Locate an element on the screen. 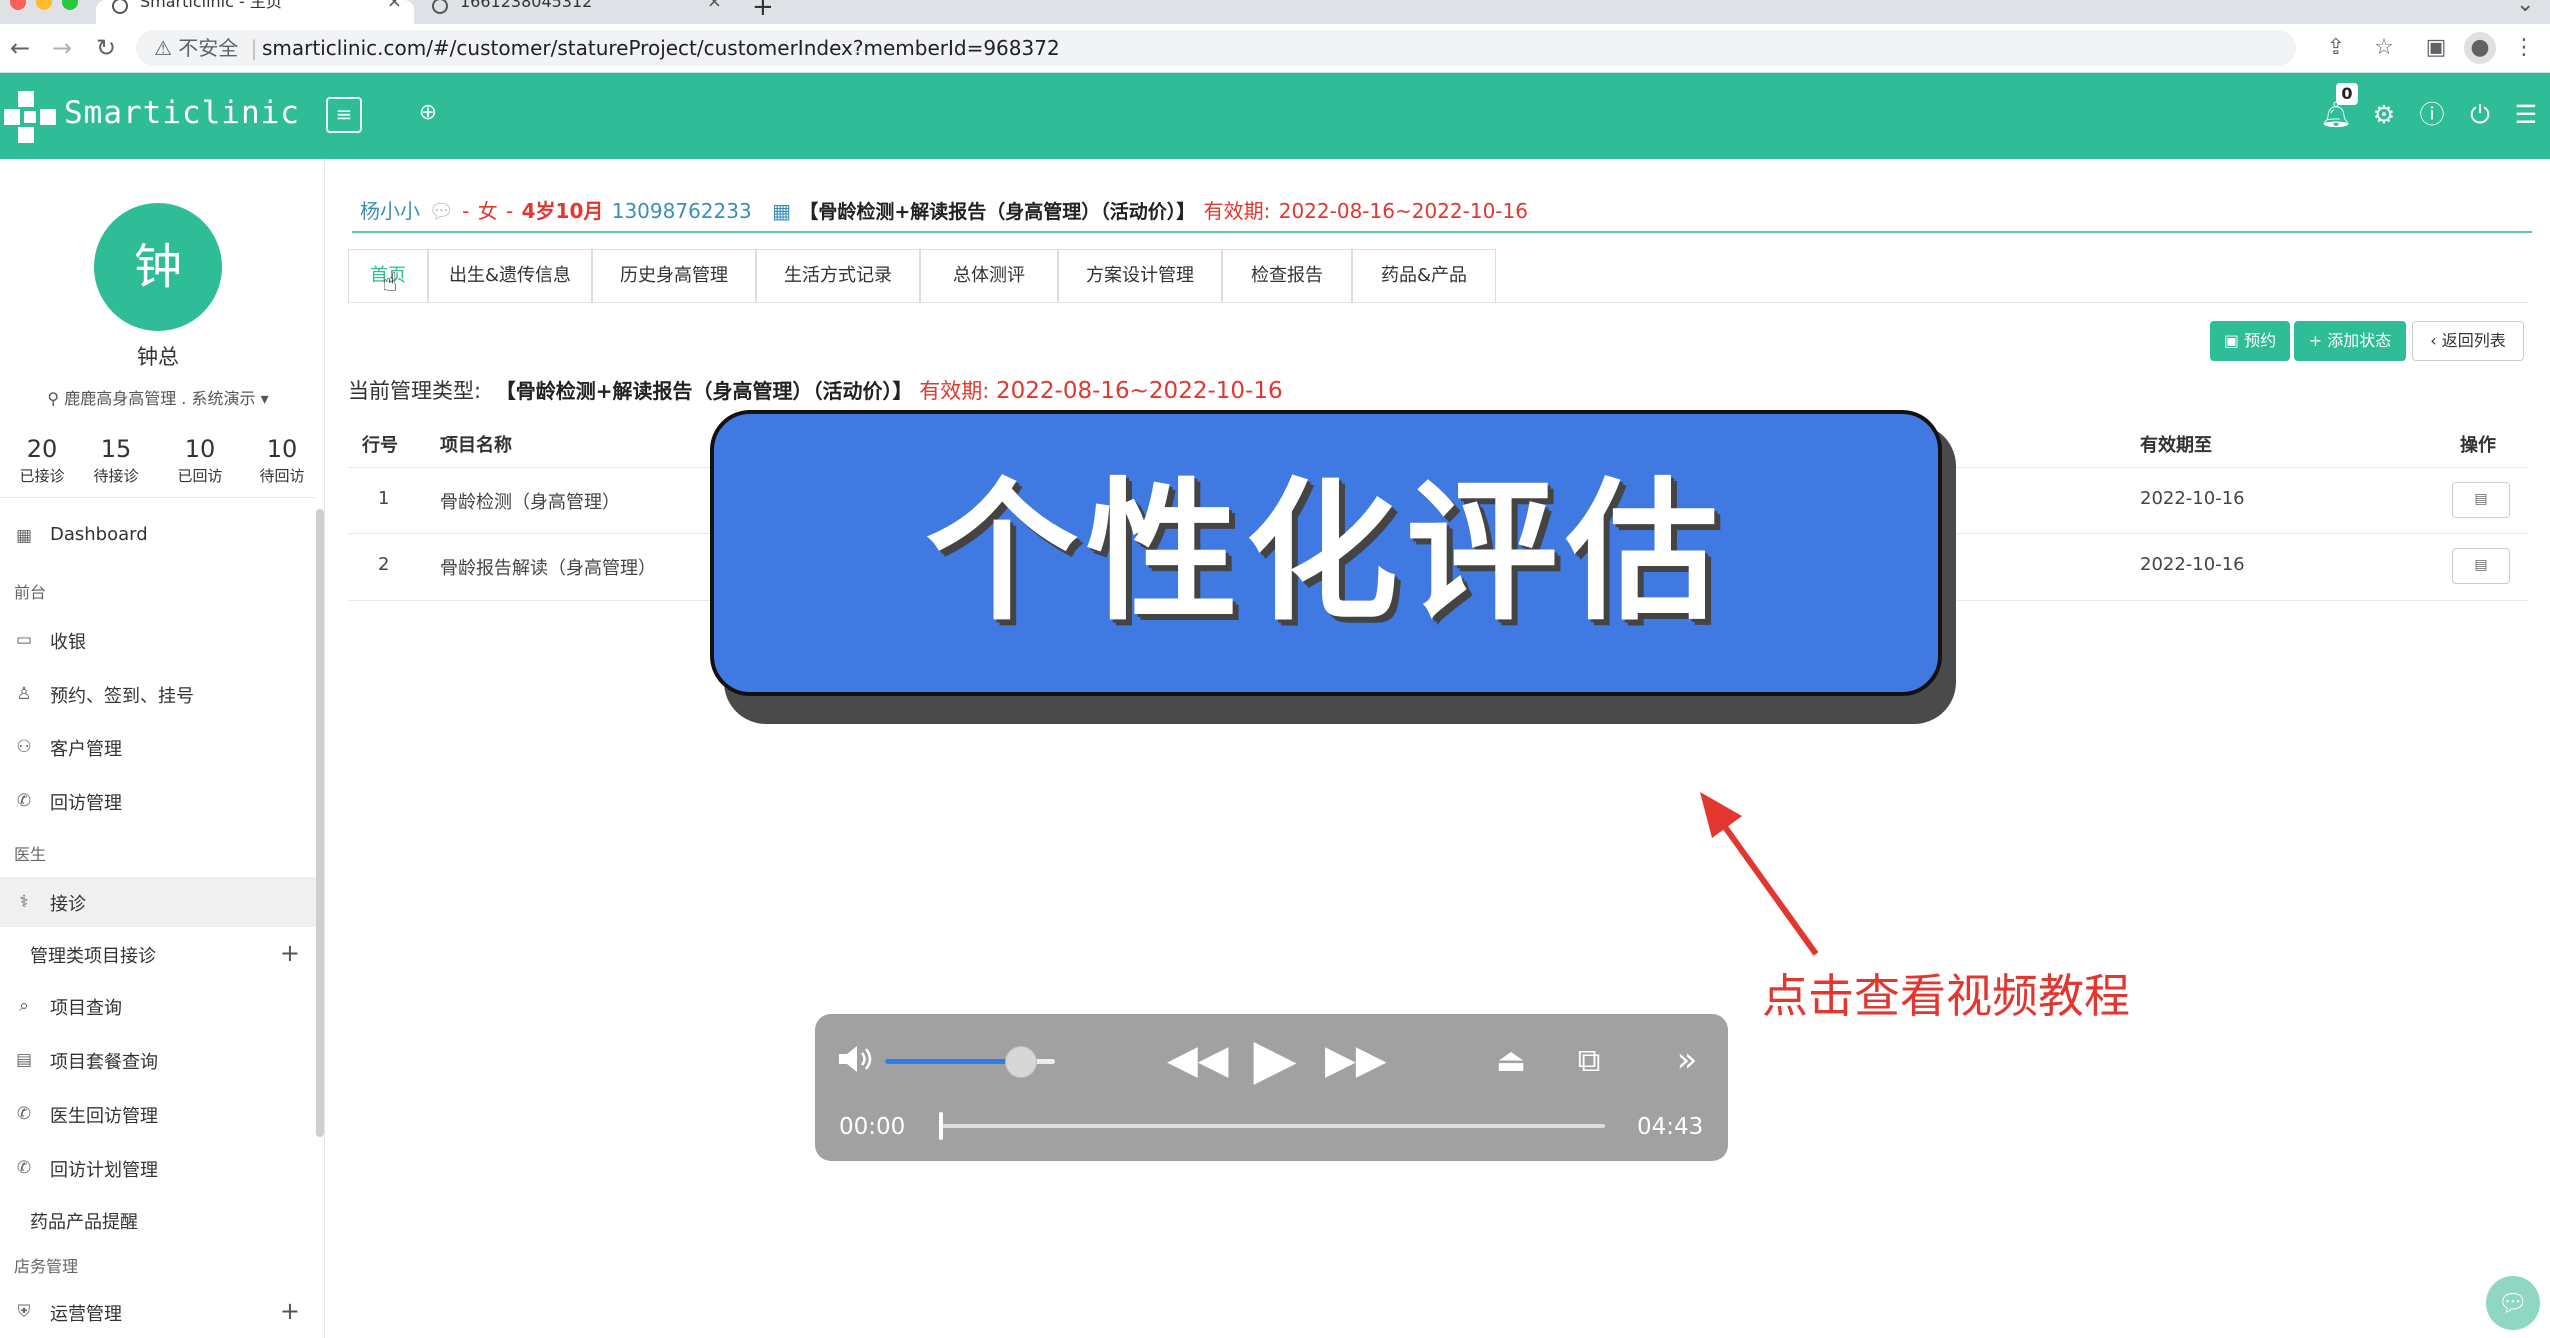 The image size is (2550, 1338). sidebar-item-dashboard: ▦ Dashboard is located at coordinates (158, 536).